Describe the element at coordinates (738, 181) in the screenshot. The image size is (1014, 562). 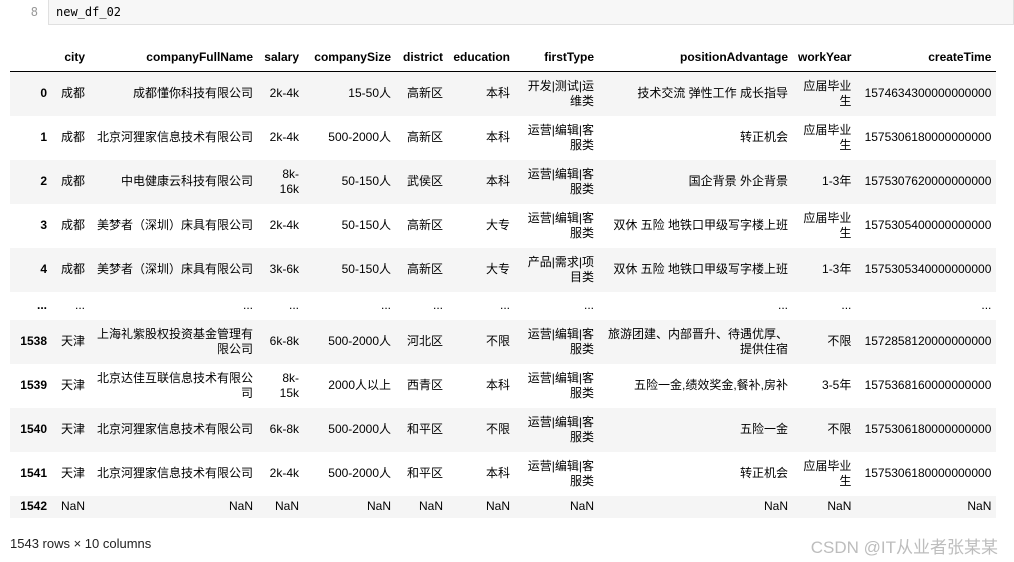
I see `table-cell-positionAdvantage: 国企背景 外企背景` at that location.